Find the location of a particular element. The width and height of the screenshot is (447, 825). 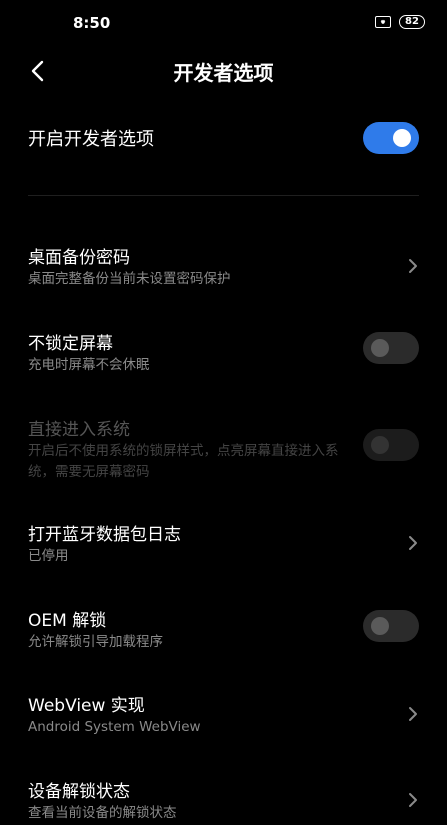

settings-row-oem-unlock: OEM 解锁 允许解锁引导加载程序 is located at coordinates (223, 637).